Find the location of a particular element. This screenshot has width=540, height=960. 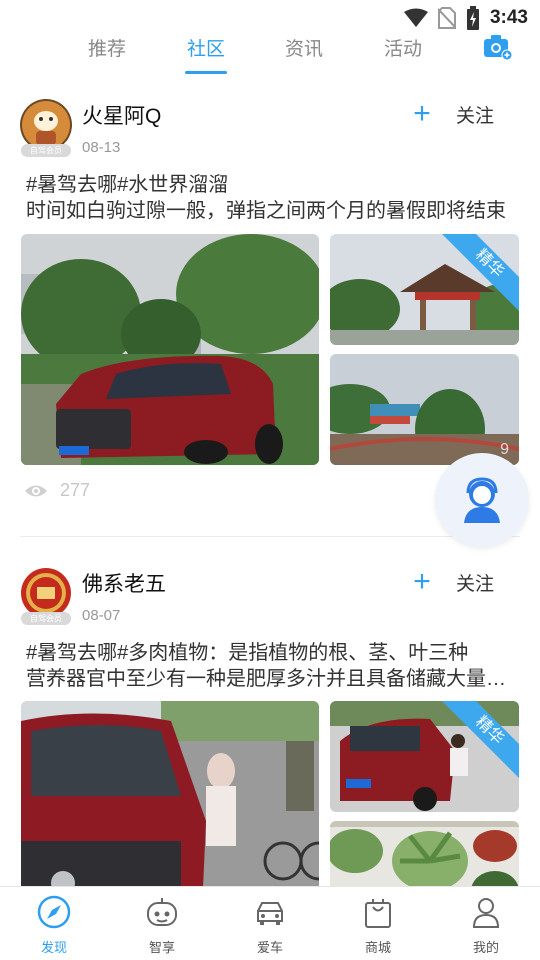

view-count-value: 277 is located at coordinates (75, 490).